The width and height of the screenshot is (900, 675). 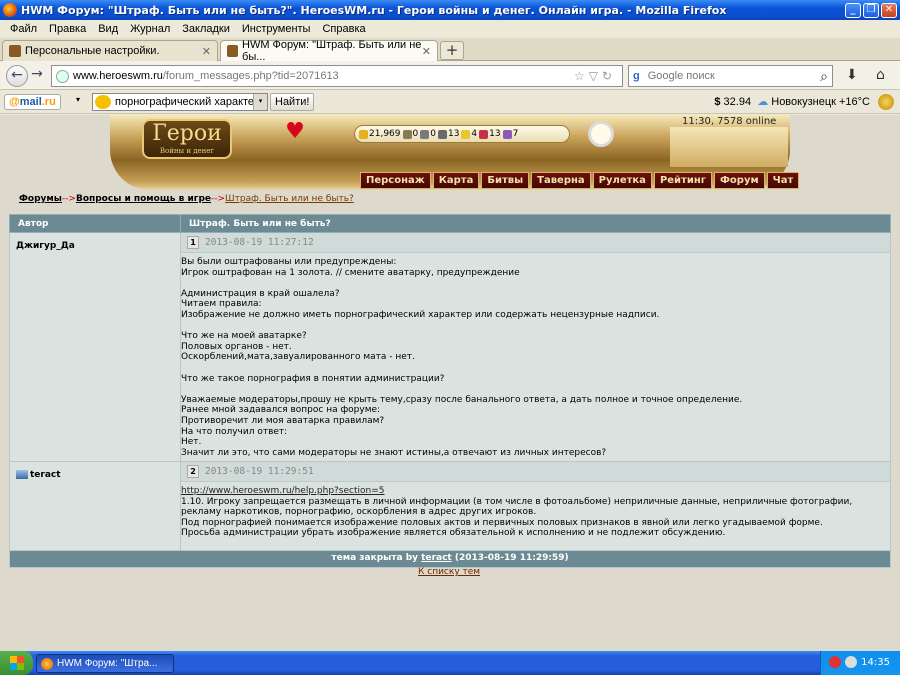 What do you see at coordinates (851, 662) in the screenshot?
I see `volume-icon` at bounding box center [851, 662].